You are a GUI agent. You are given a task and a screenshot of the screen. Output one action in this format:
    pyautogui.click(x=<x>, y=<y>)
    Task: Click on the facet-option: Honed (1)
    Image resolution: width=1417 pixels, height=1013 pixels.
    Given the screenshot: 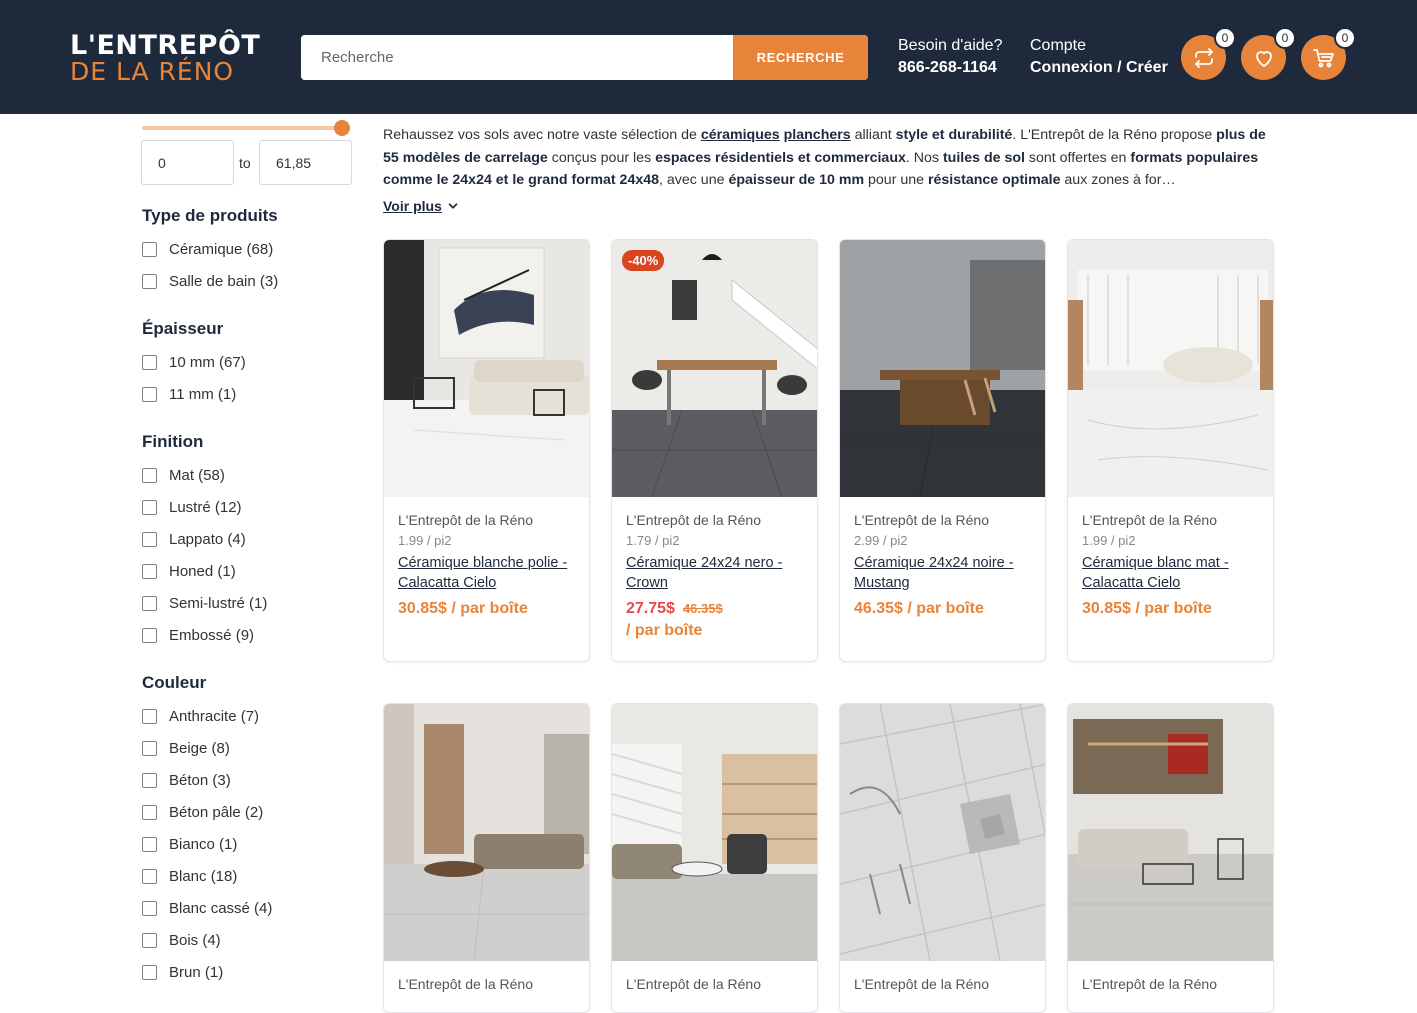 What is the action you would take?
    pyautogui.click(x=189, y=571)
    